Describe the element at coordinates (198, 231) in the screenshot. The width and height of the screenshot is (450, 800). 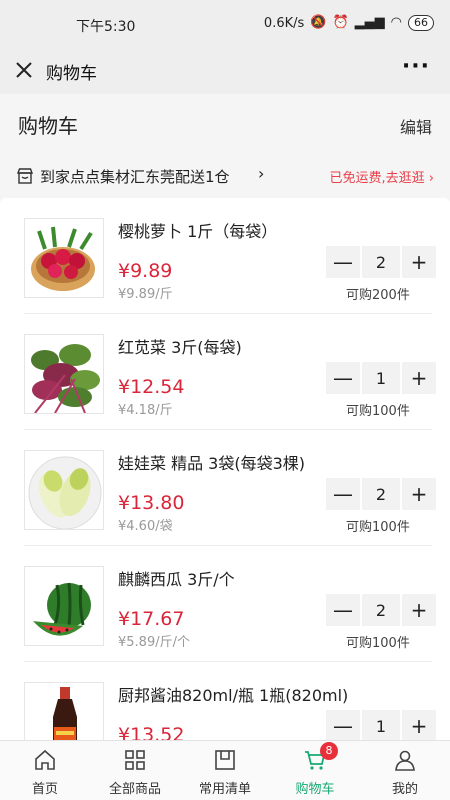
I see `product-name: 樱桃萝卜 1斤（每袋）` at that location.